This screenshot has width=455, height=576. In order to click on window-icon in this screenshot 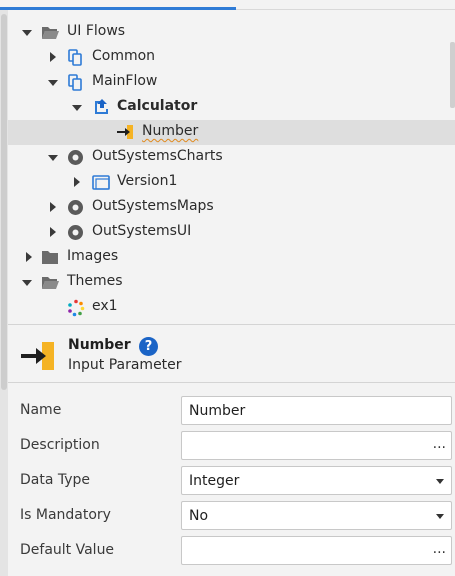, I will do `click(101, 183)`.